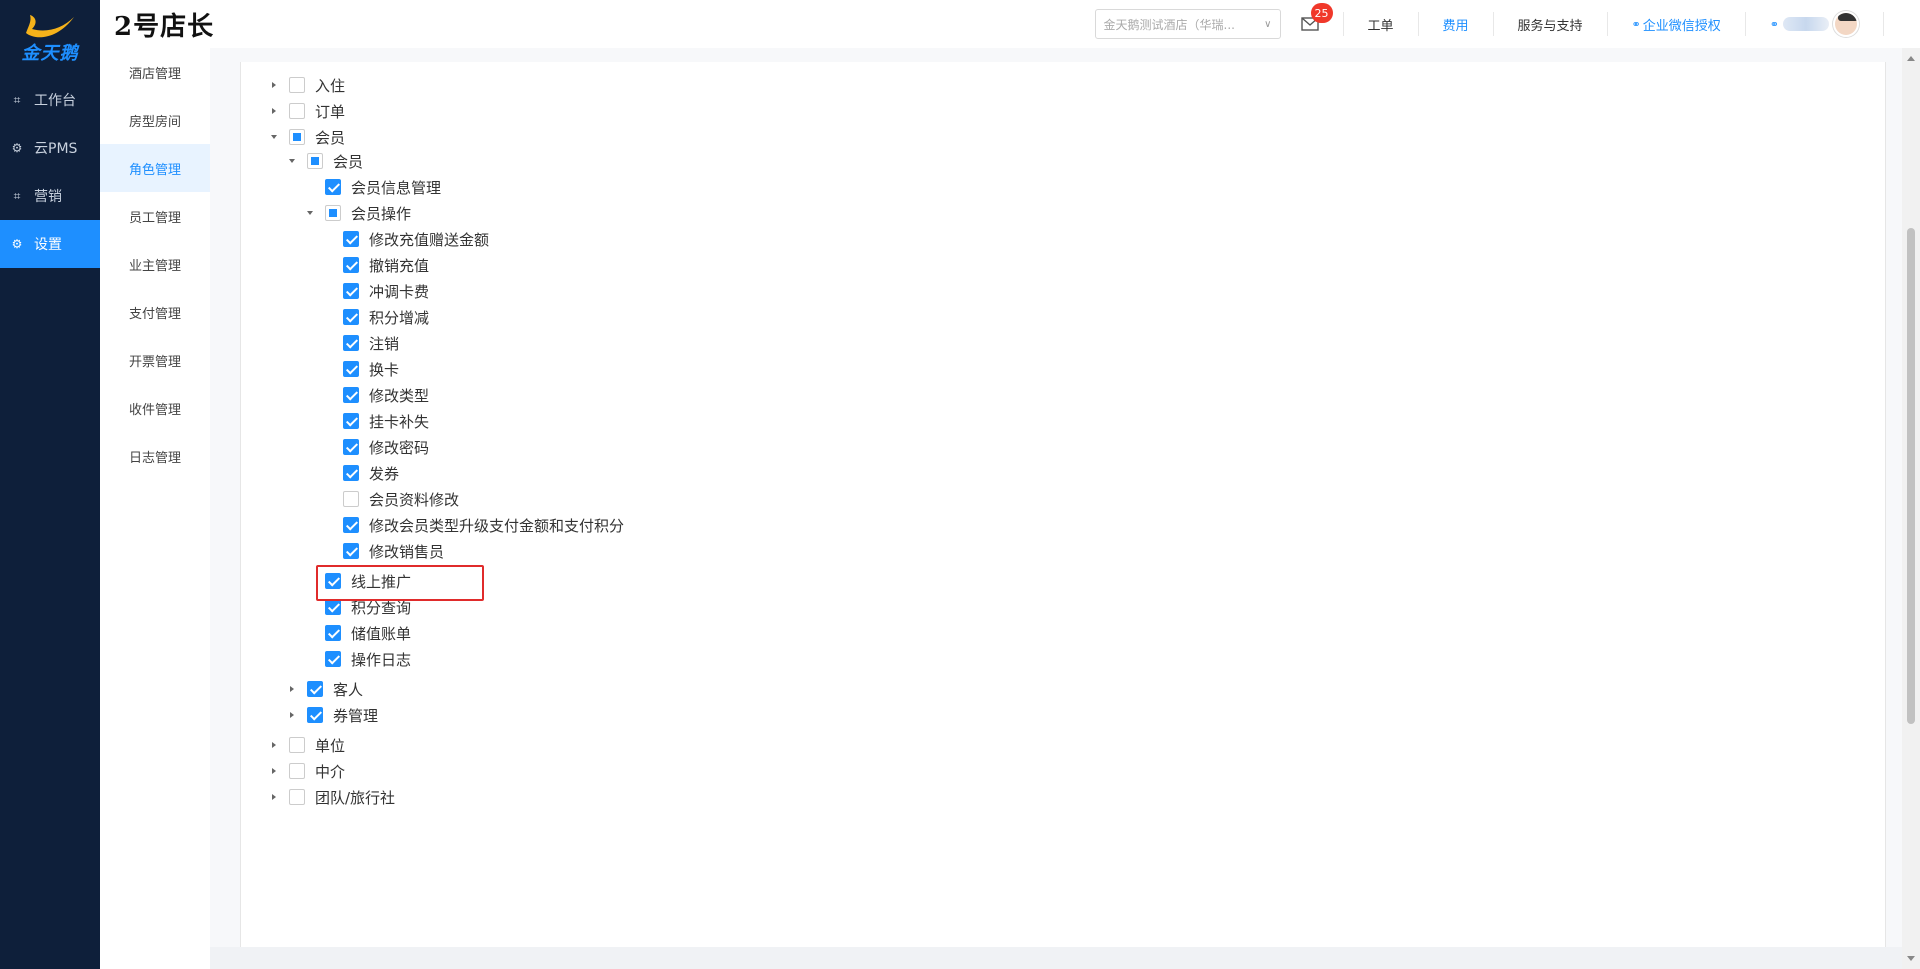 This screenshot has height=969, width=1920. I want to click on sidebar-item-marketing: ⌗ 营销, so click(50, 196).